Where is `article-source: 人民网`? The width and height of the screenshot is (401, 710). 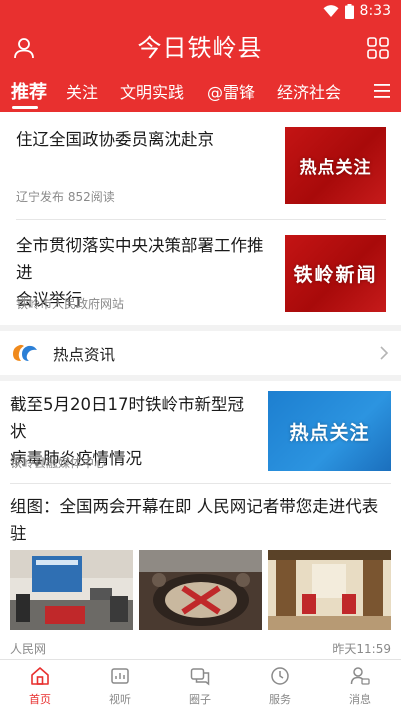 article-source: 人民网 is located at coordinates (28, 649).